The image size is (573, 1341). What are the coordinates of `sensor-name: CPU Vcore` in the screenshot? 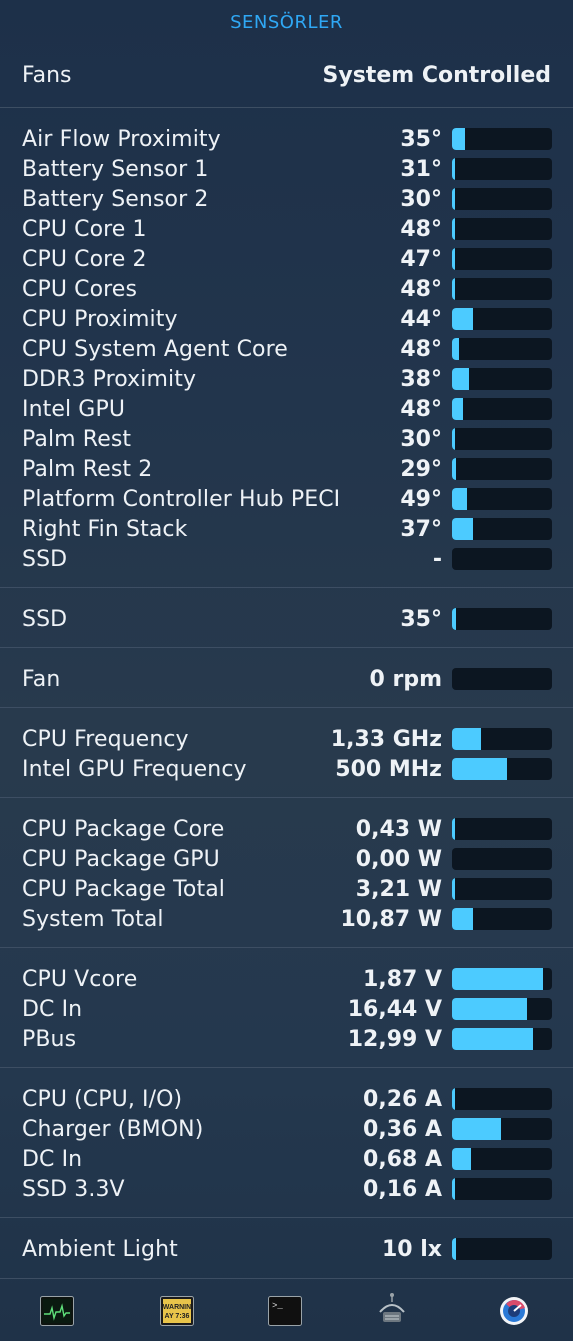 It's located at (80, 979).